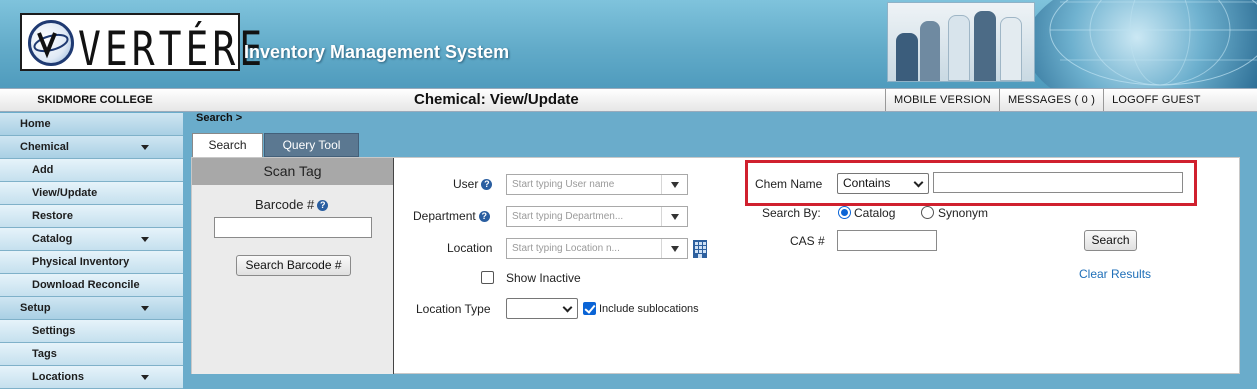  What do you see at coordinates (35, 124) in the screenshot?
I see `sidebar-item-label: Home` at bounding box center [35, 124].